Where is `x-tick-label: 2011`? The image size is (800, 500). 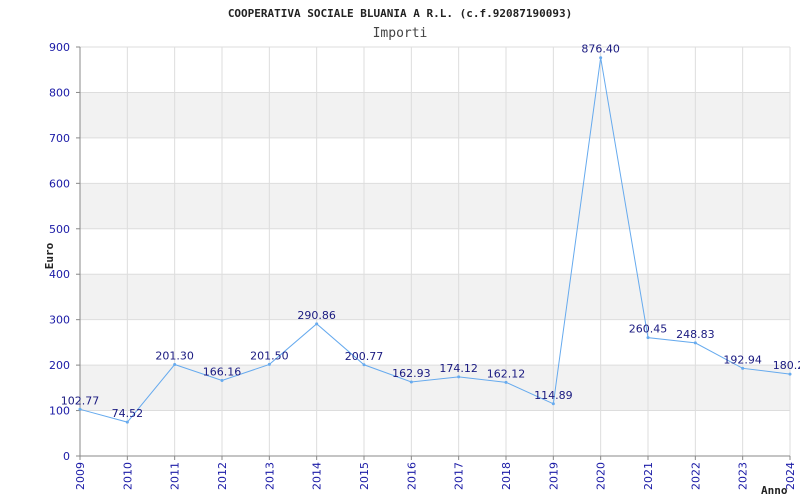
x-tick-label: 2011 is located at coordinates (175, 476).